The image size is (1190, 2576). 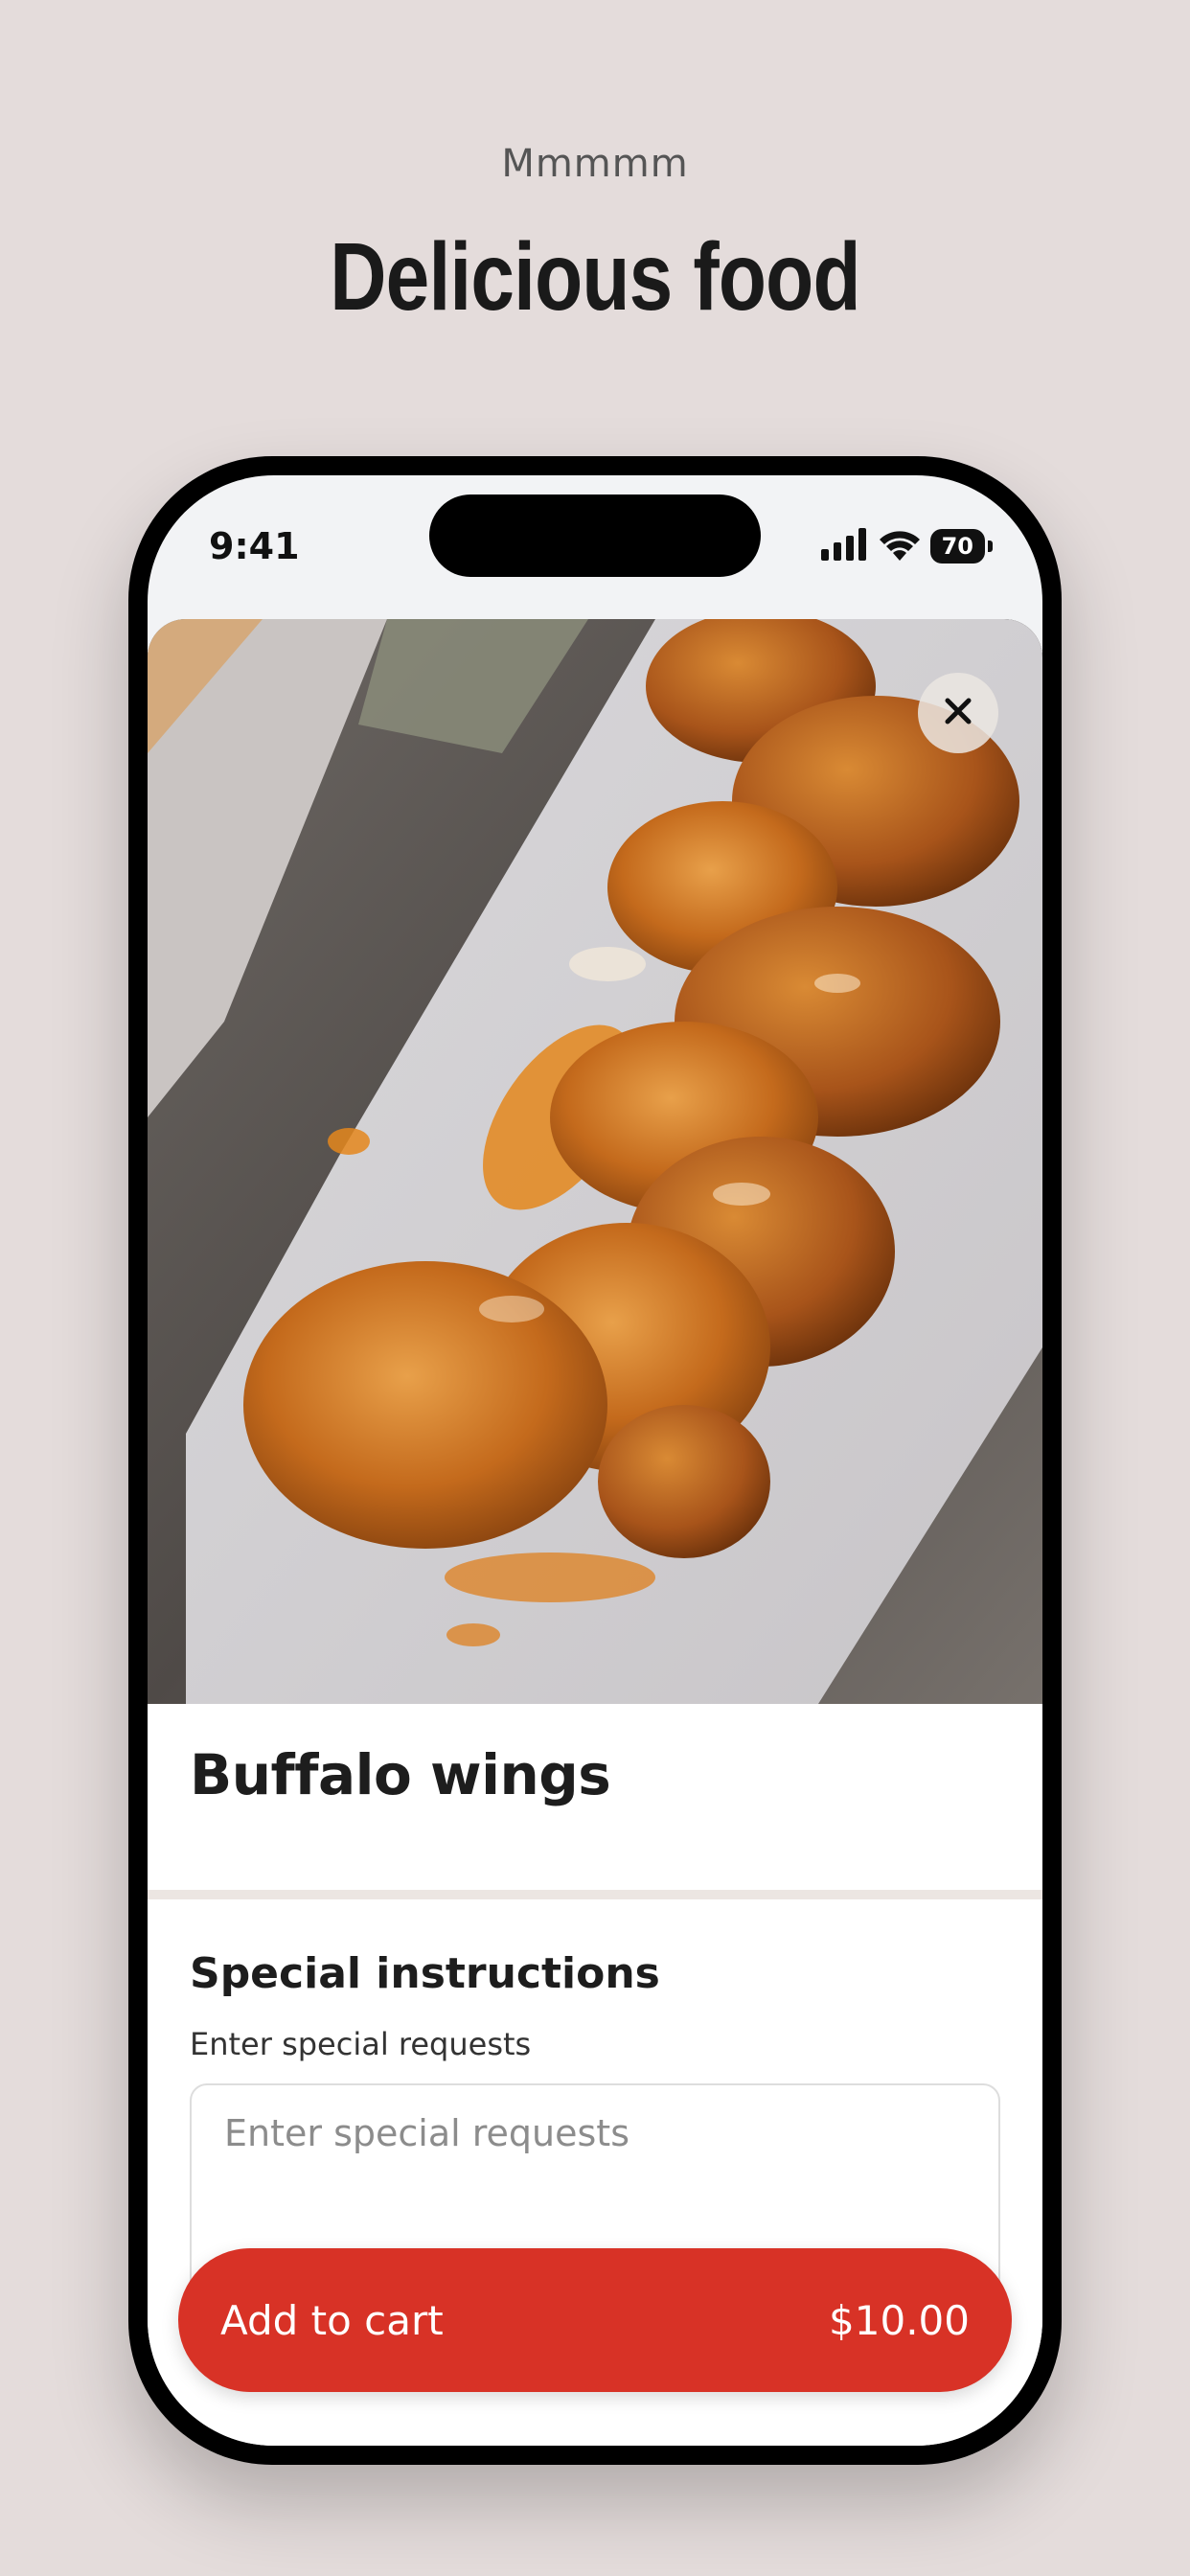 What do you see at coordinates (595, 1894) in the screenshot?
I see `section-divider` at bounding box center [595, 1894].